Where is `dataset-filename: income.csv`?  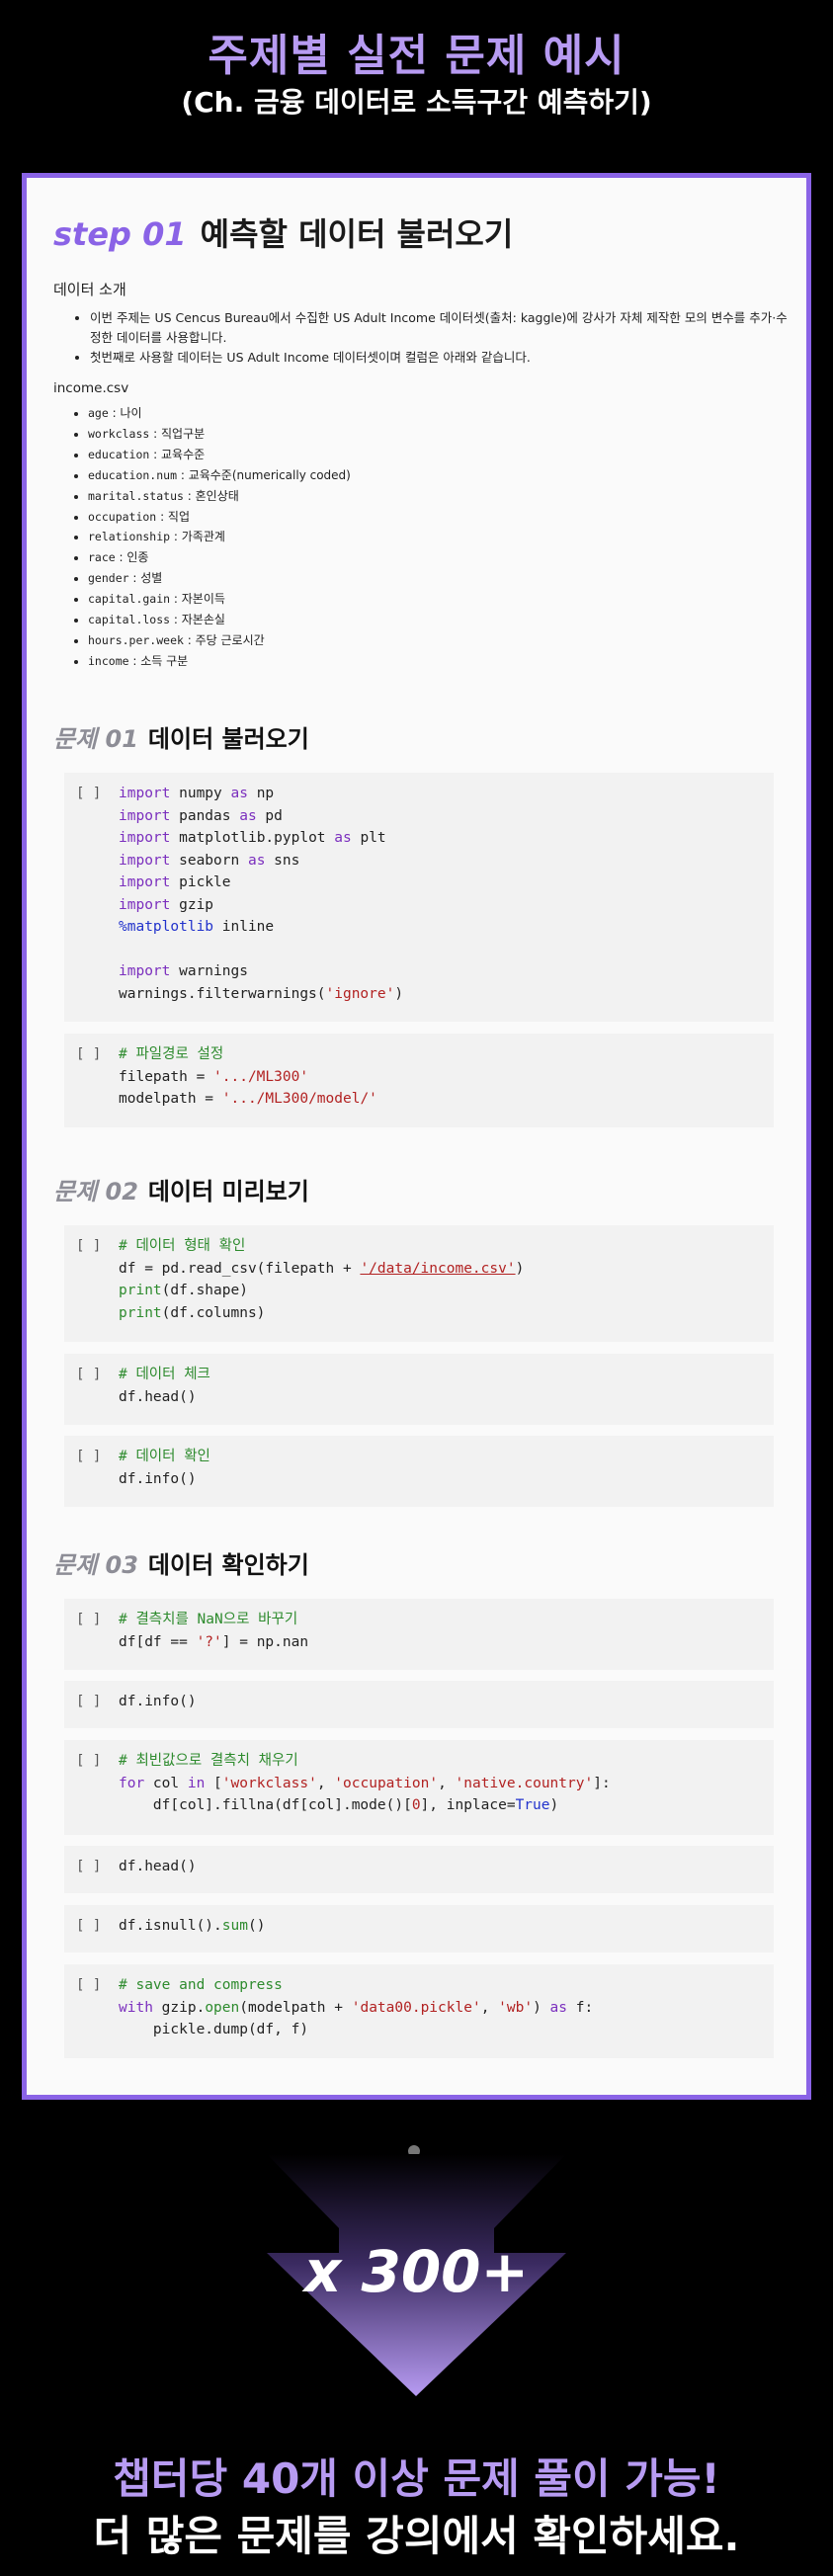 dataset-filename: income.csv is located at coordinates (91, 388).